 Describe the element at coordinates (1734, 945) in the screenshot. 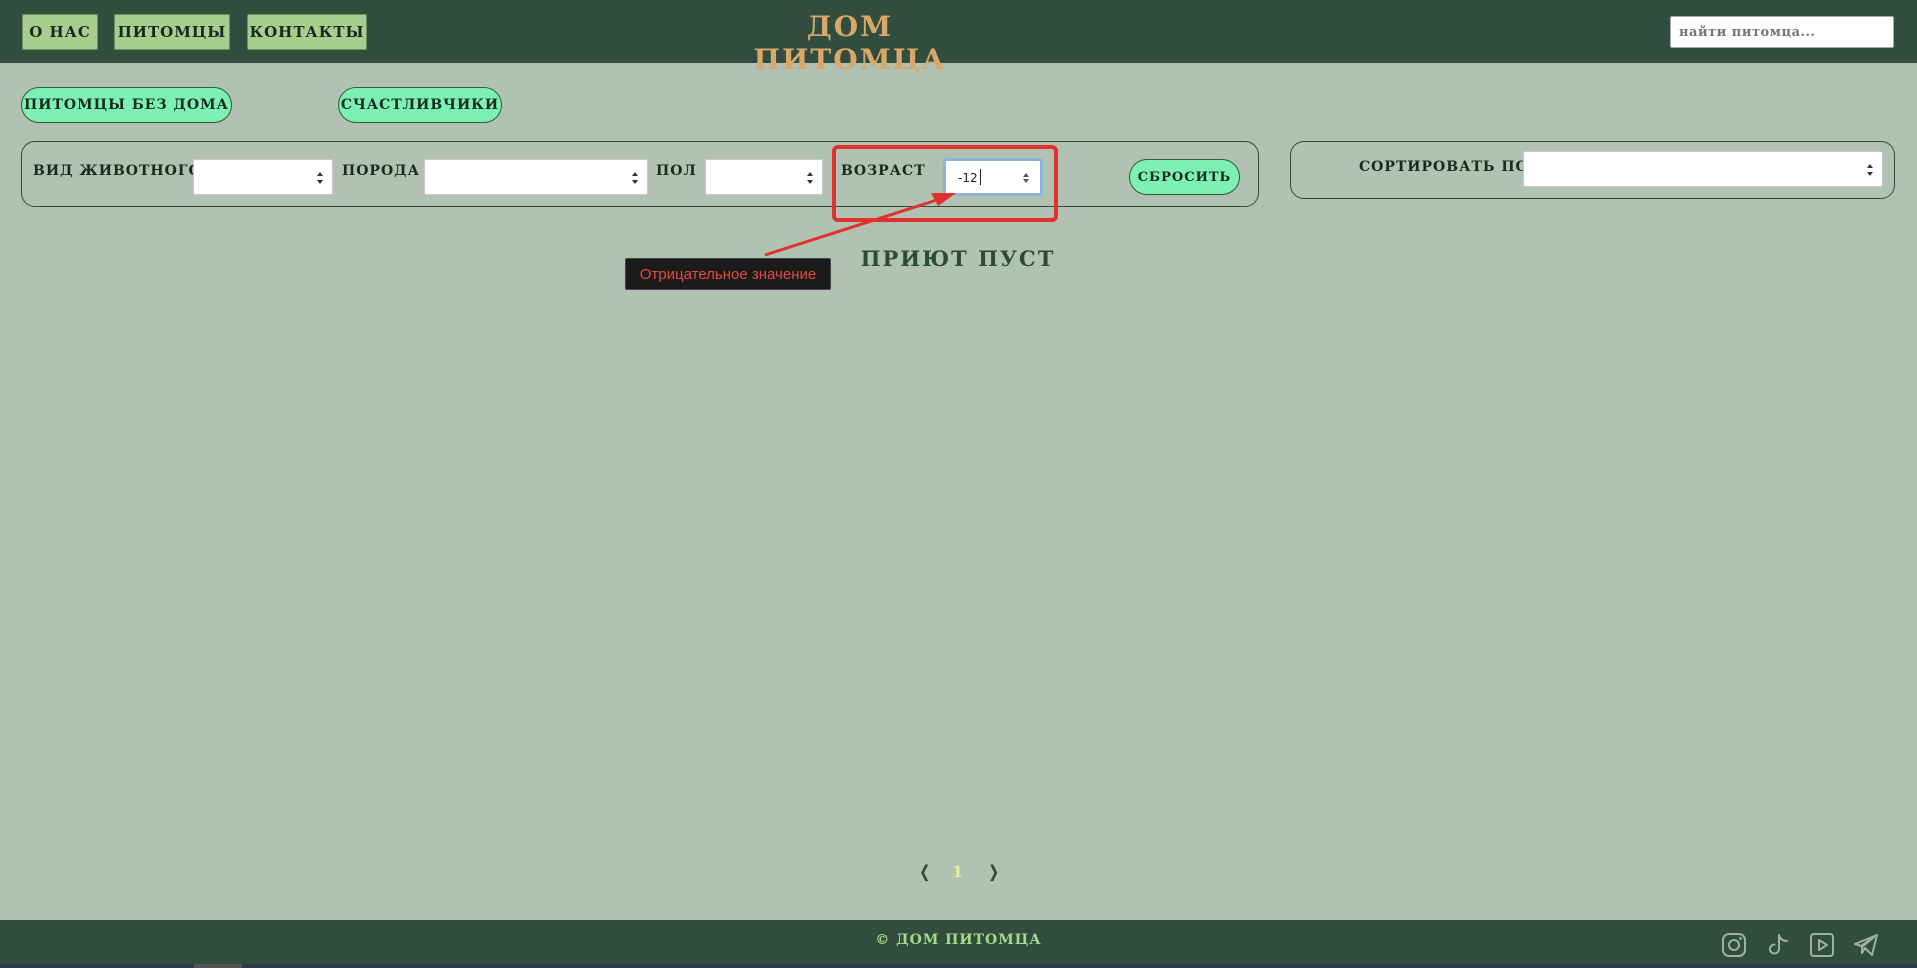

I see `instagram-icon` at that location.